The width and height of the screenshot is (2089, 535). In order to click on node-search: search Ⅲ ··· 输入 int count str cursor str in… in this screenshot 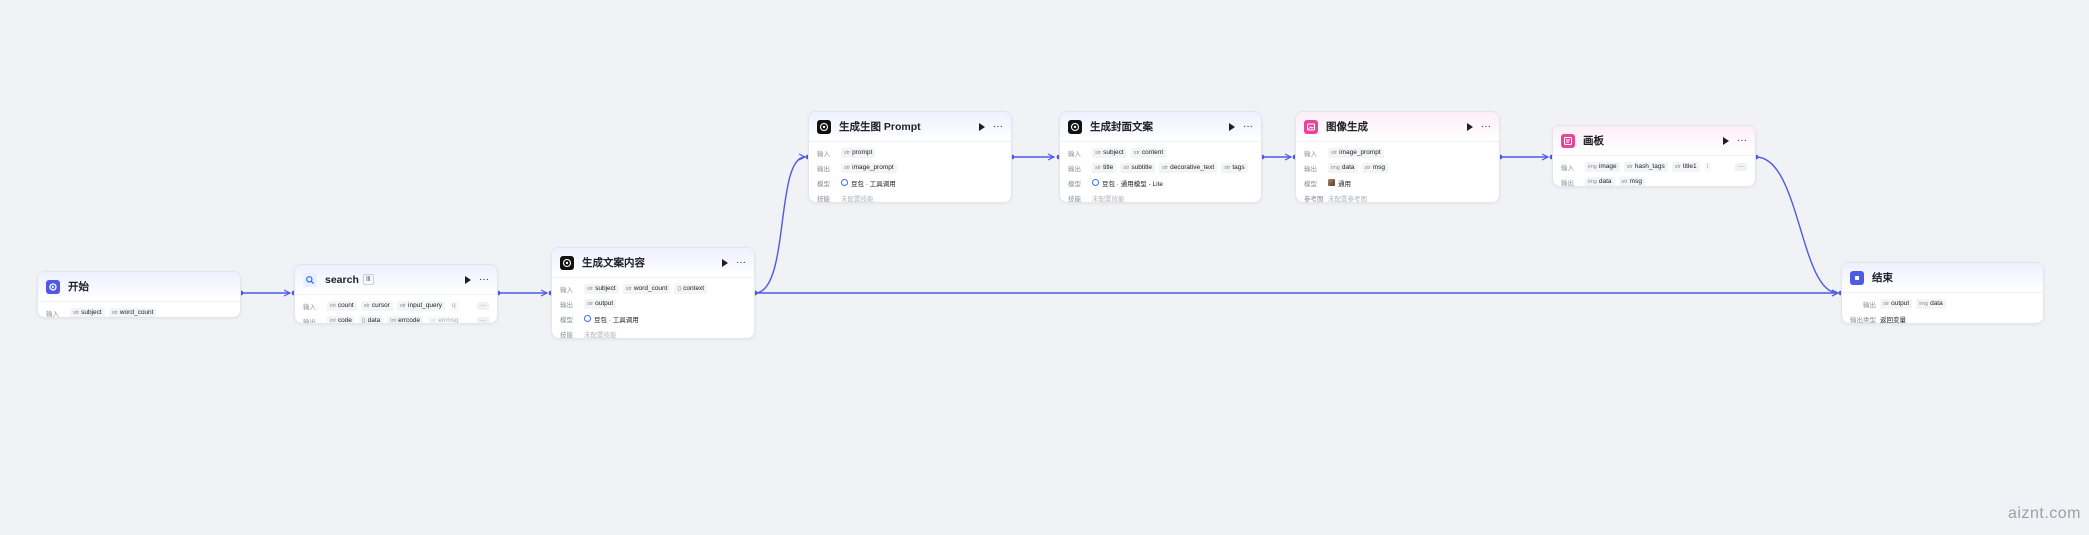, I will do `click(396, 294)`.